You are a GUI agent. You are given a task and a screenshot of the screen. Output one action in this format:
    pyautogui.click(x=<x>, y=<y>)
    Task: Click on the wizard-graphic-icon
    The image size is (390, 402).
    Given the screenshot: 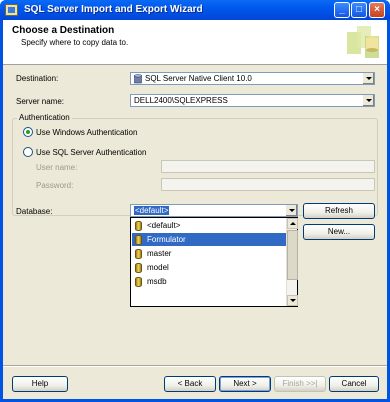 What is the action you would take?
    pyautogui.click(x=363, y=42)
    